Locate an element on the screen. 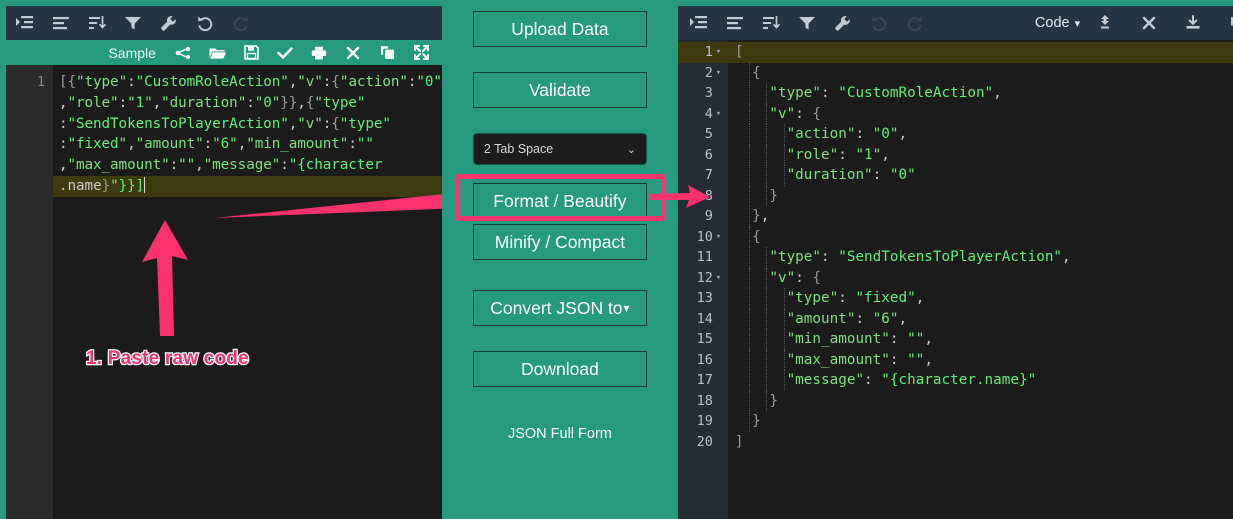 The height and width of the screenshot is (519, 1233). save-icon is located at coordinates (251, 52).